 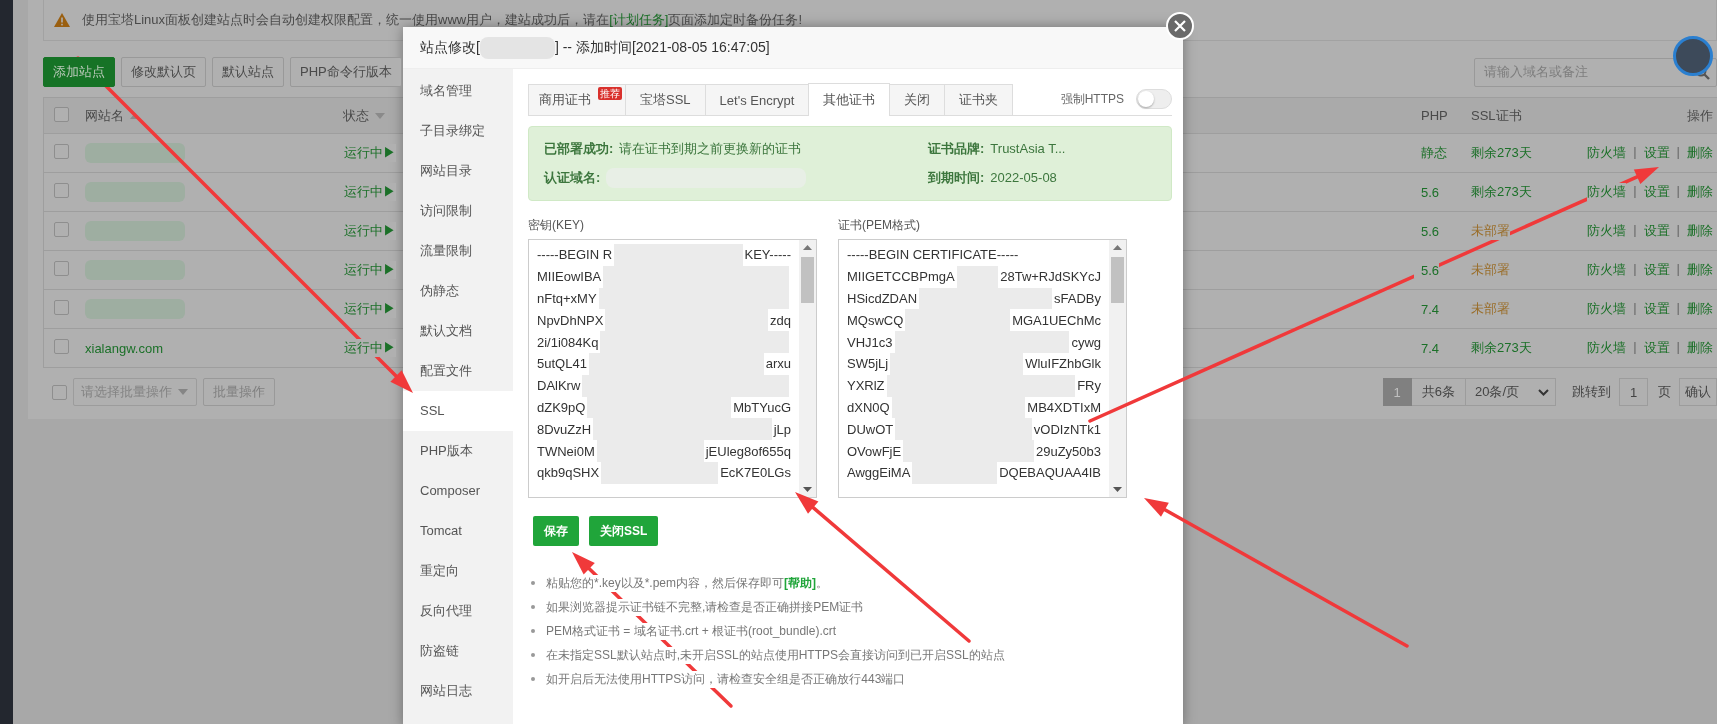 I want to click on cert-textarea, so click(x=982, y=368).